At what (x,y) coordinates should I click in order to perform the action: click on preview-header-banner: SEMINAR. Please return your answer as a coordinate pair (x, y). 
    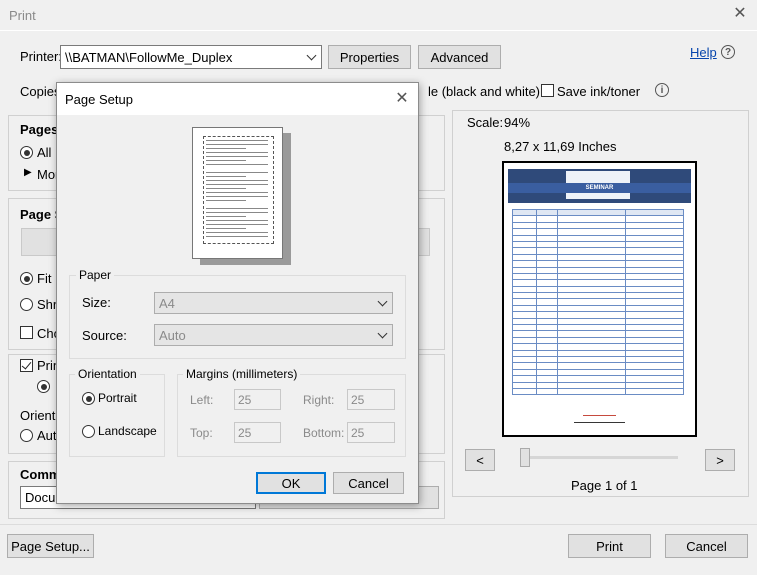
    Looking at the image, I should click on (599, 186).